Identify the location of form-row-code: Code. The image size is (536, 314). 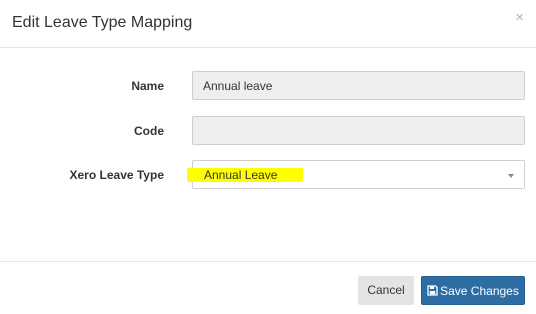
(268, 131).